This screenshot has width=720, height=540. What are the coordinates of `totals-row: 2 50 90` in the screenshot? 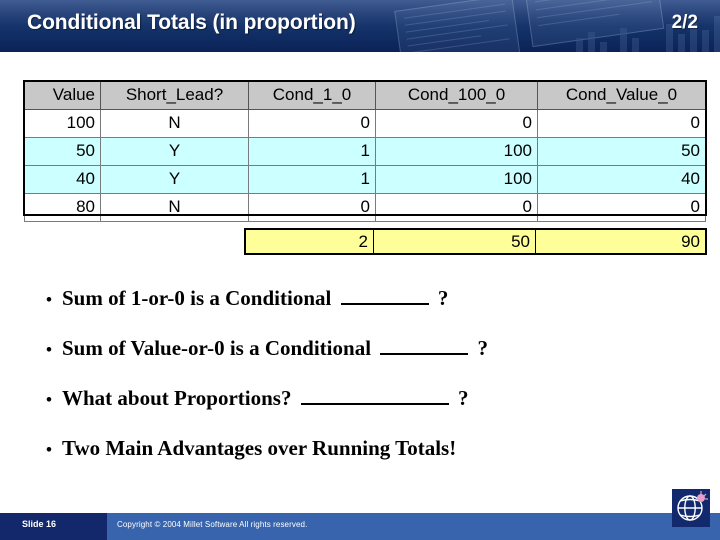 It's located at (475, 241).